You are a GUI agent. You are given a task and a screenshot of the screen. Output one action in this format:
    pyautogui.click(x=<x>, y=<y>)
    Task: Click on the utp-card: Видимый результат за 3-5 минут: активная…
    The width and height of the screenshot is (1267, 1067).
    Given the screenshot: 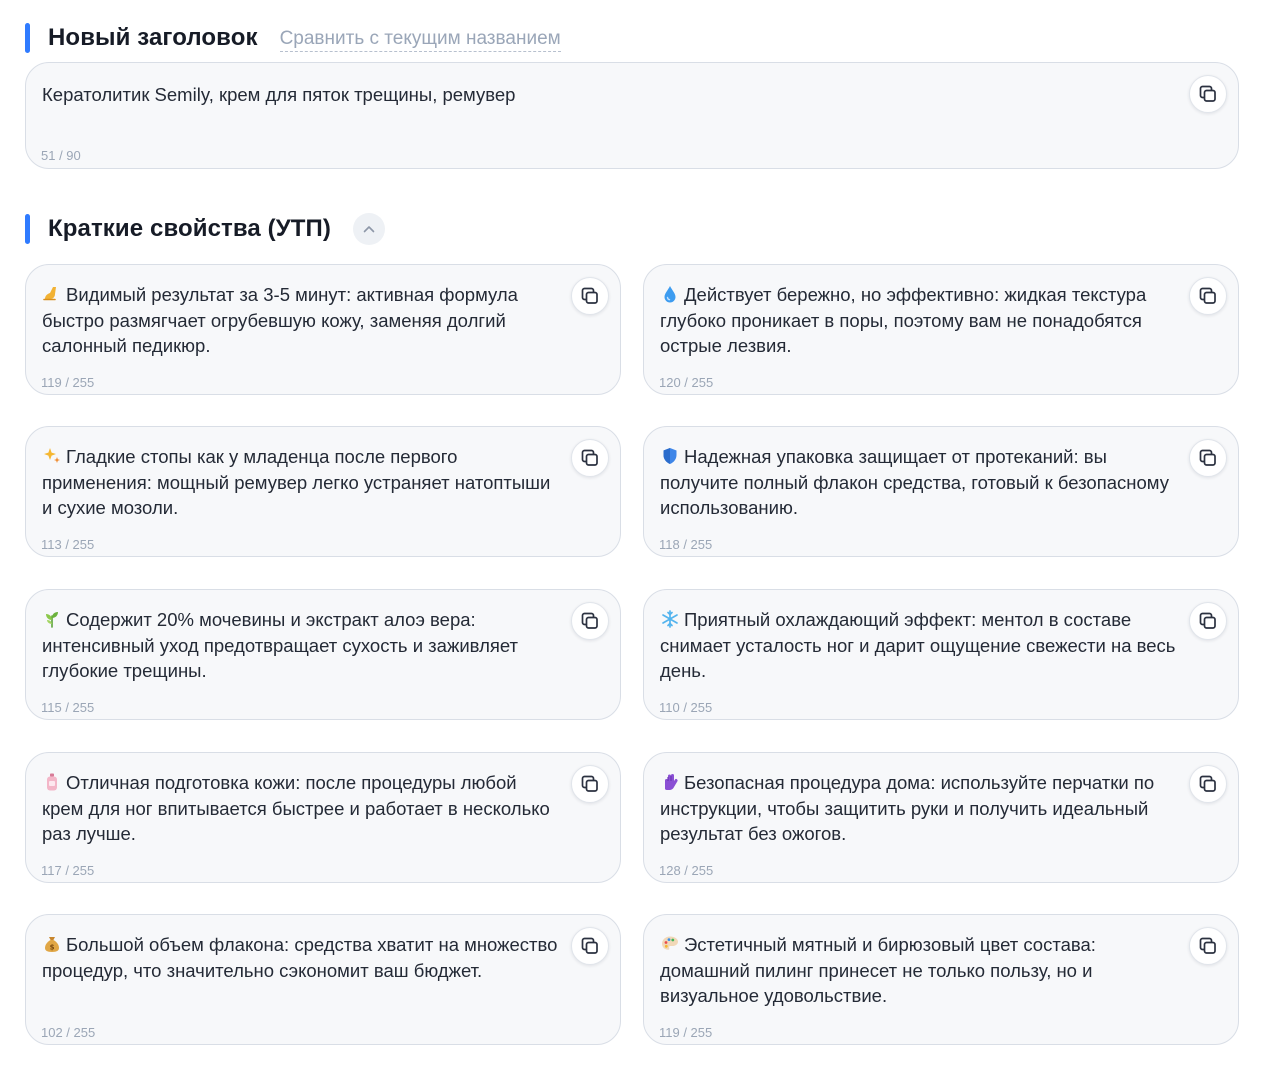 What is the action you would take?
    pyautogui.click(x=323, y=329)
    